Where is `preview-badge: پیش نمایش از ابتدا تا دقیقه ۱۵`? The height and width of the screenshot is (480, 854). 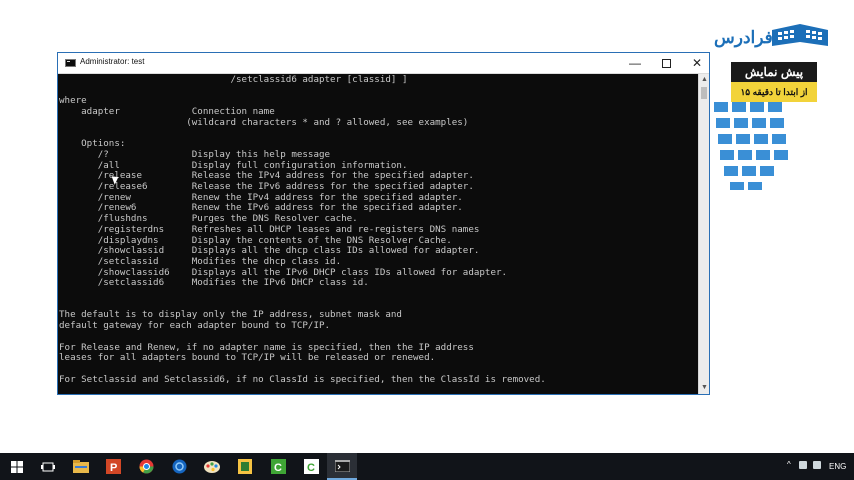
preview-badge: پیش نمایش از ابتدا تا دقیقه ۱۵ is located at coordinates (774, 82).